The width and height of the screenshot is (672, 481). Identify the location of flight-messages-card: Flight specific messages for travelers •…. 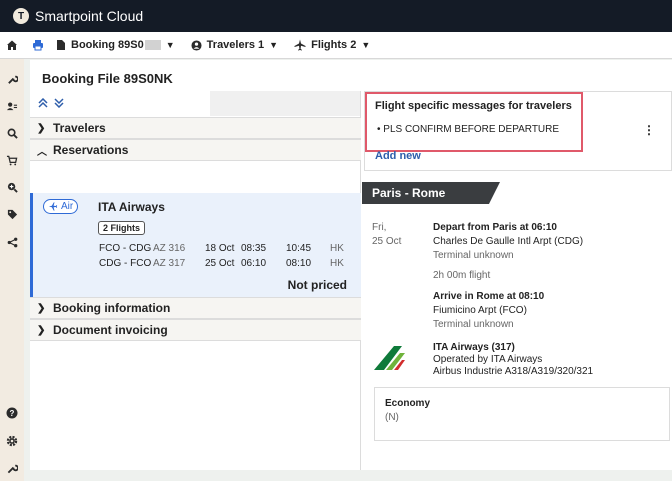
(518, 131).